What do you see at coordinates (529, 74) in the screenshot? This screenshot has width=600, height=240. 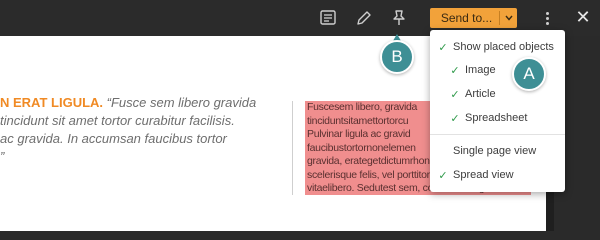 I see `callout-a: A` at bounding box center [529, 74].